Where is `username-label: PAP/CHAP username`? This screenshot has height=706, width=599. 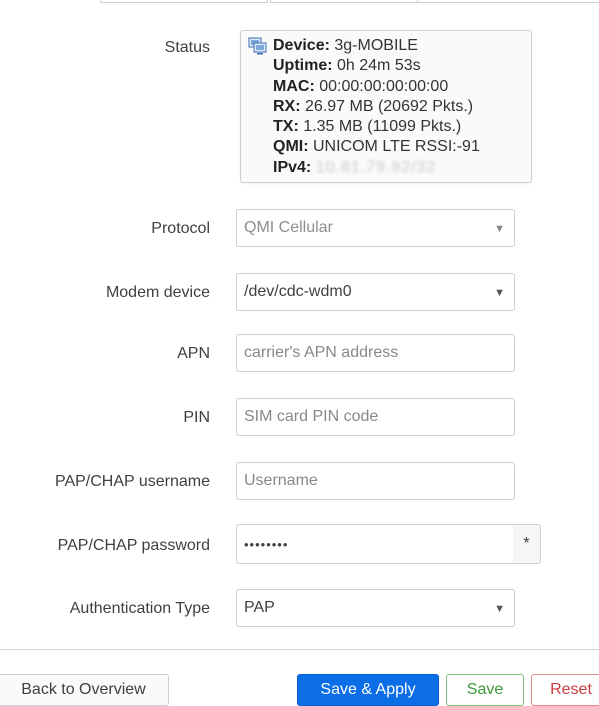 username-label: PAP/CHAP username is located at coordinates (132, 481).